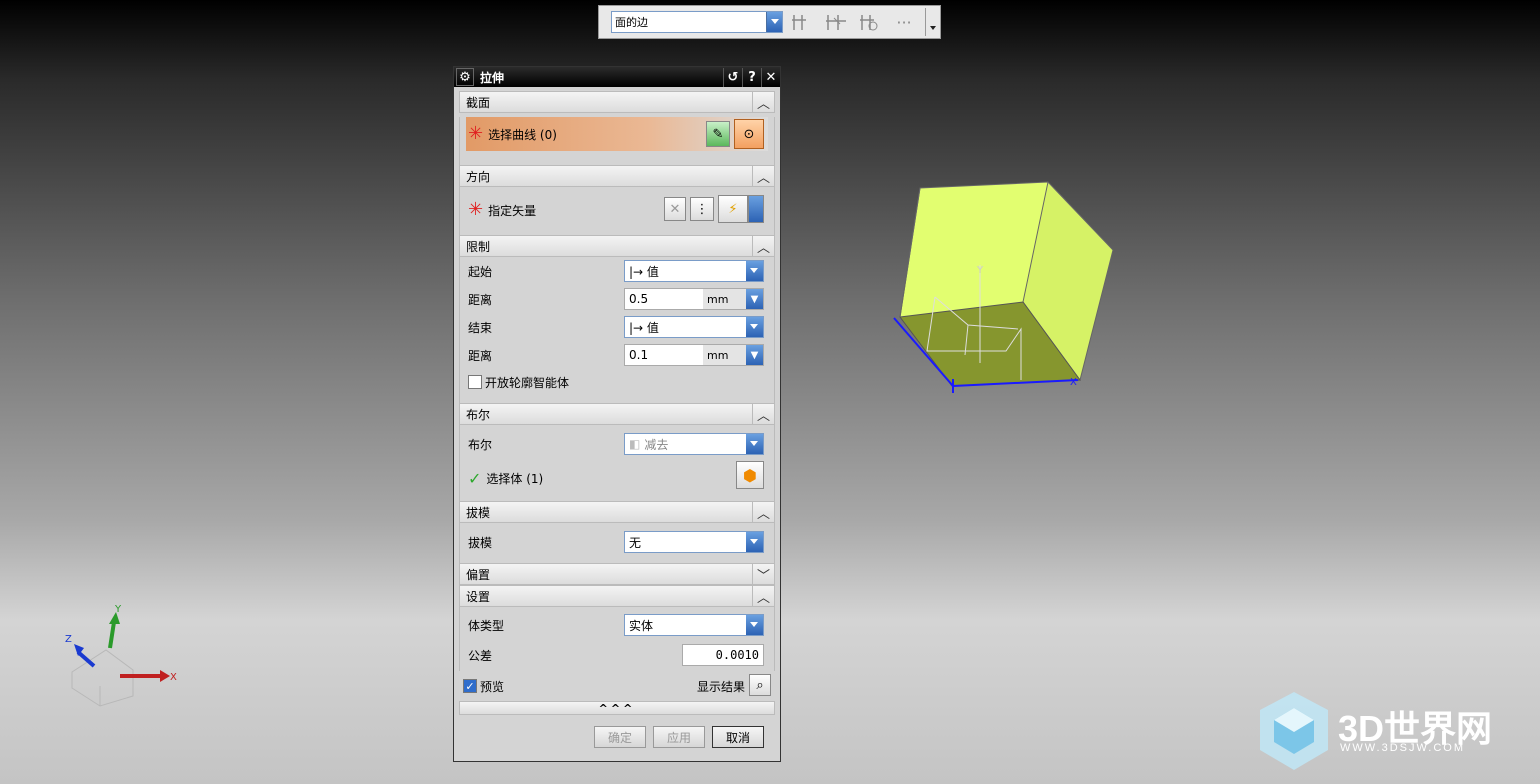 The width and height of the screenshot is (1540, 784). Describe the element at coordinates (512, 210) in the screenshot. I see `specify-vector-label: 指定矢量` at that location.